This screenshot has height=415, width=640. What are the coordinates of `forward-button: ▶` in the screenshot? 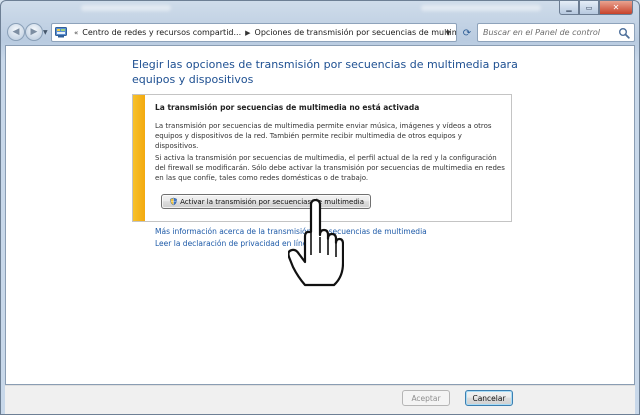 It's located at (34, 32).